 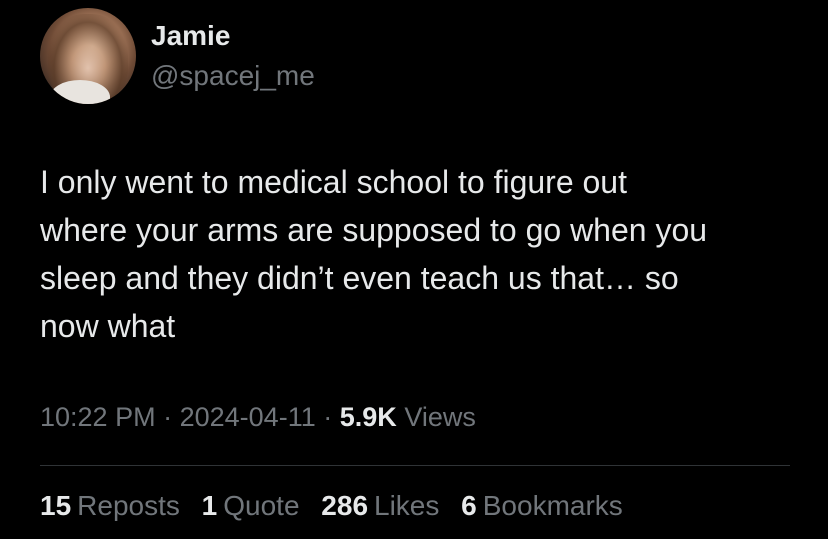 I want to click on quotes-label: Quote, so click(x=261, y=505).